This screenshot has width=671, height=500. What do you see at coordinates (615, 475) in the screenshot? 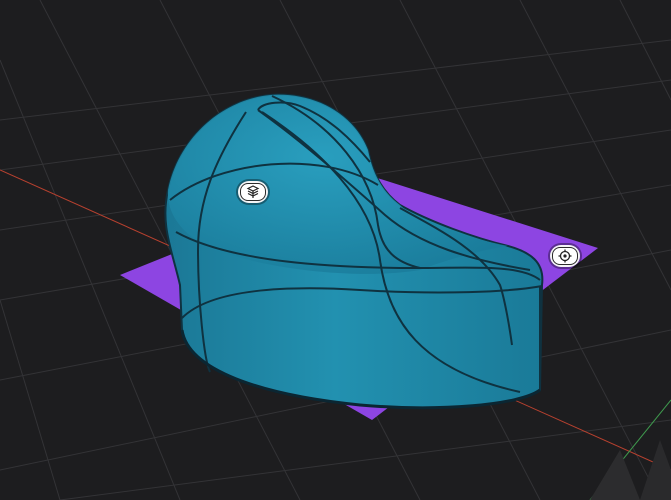
I see `distant-object` at bounding box center [615, 475].